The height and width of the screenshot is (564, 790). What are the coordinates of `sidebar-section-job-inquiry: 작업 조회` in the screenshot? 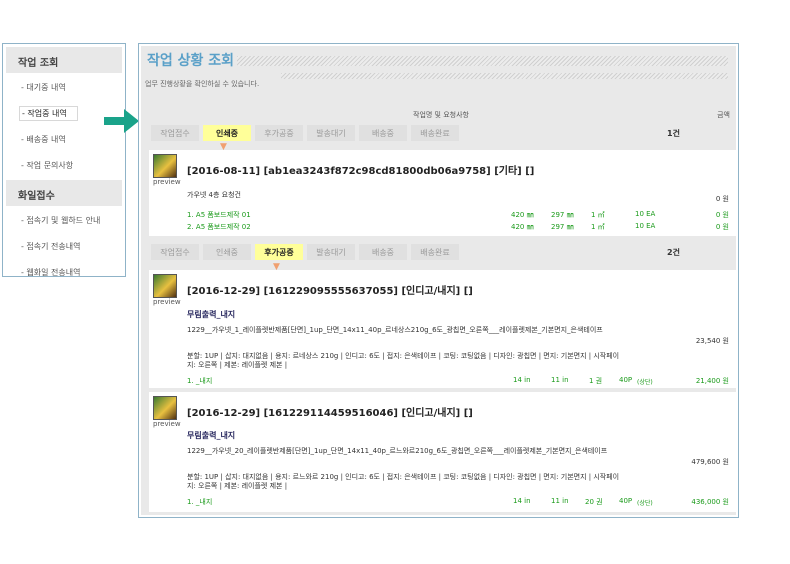 It's located at (64, 60).